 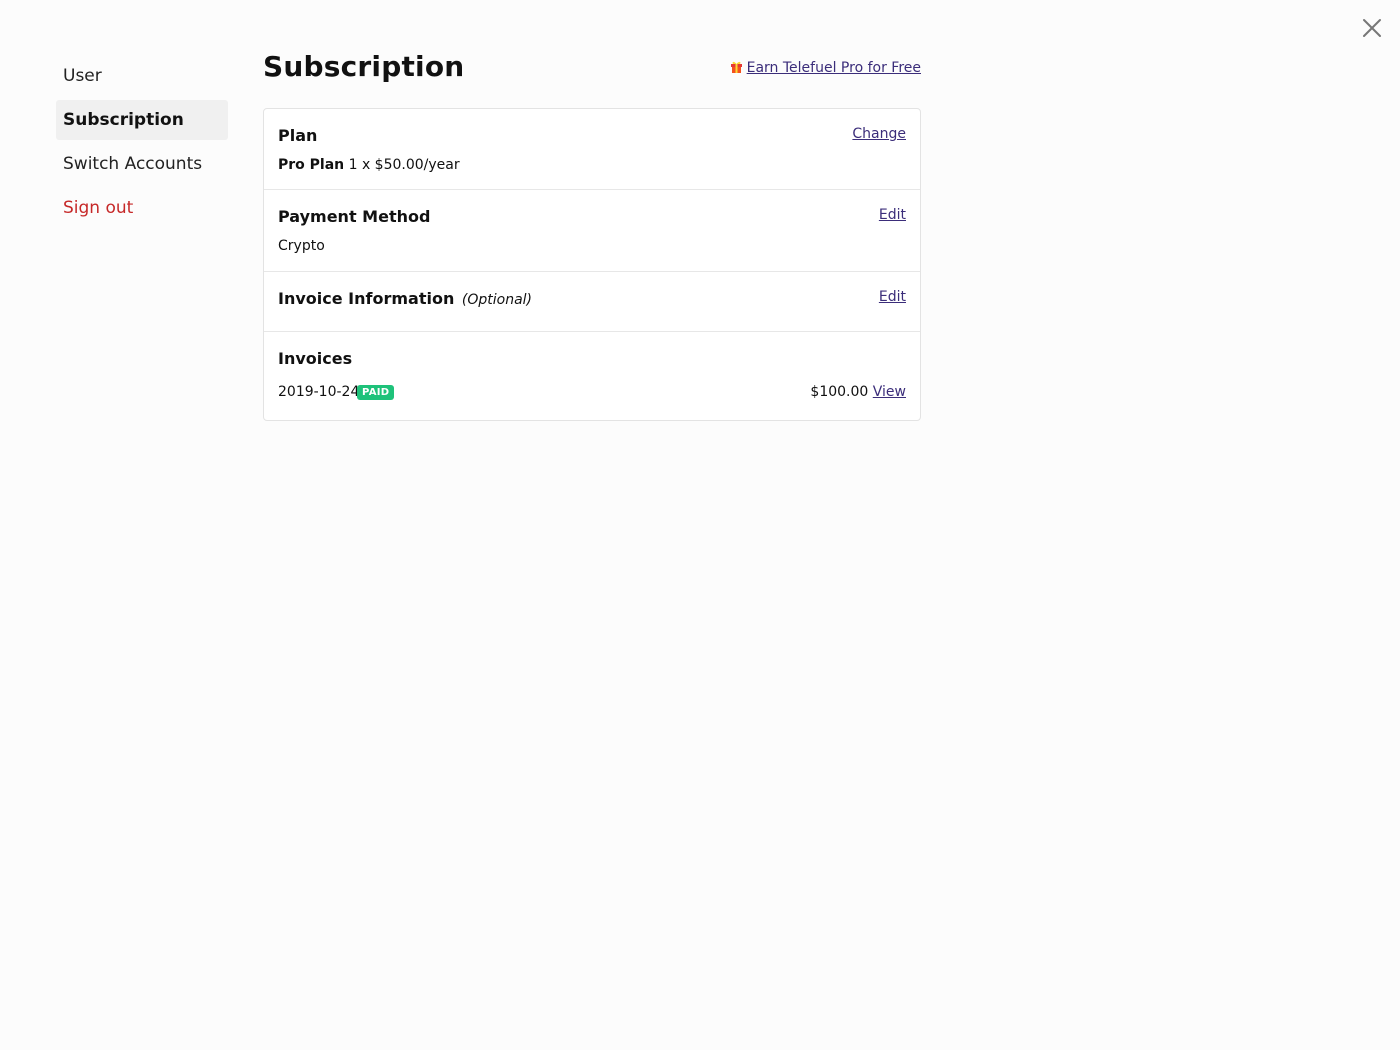 I want to click on change-plan-link: Change, so click(x=879, y=134).